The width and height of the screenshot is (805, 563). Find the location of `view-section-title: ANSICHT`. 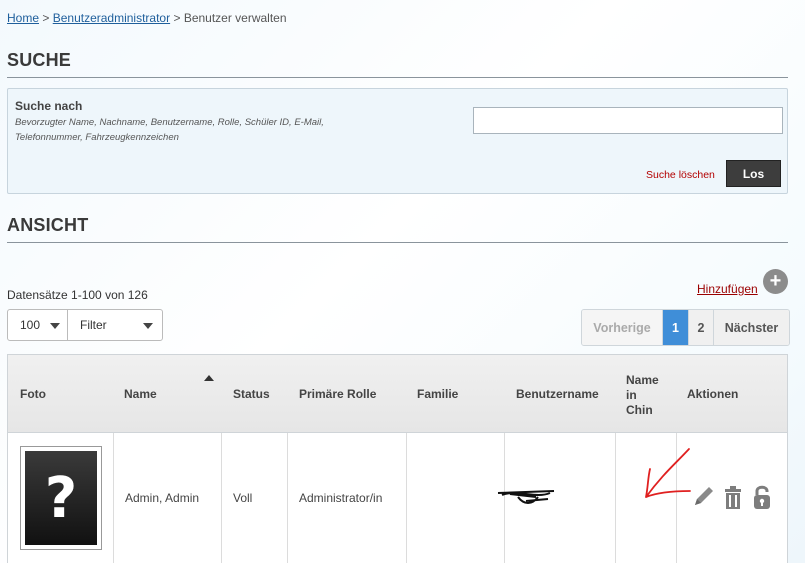

view-section-title: ANSICHT is located at coordinates (48, 225).